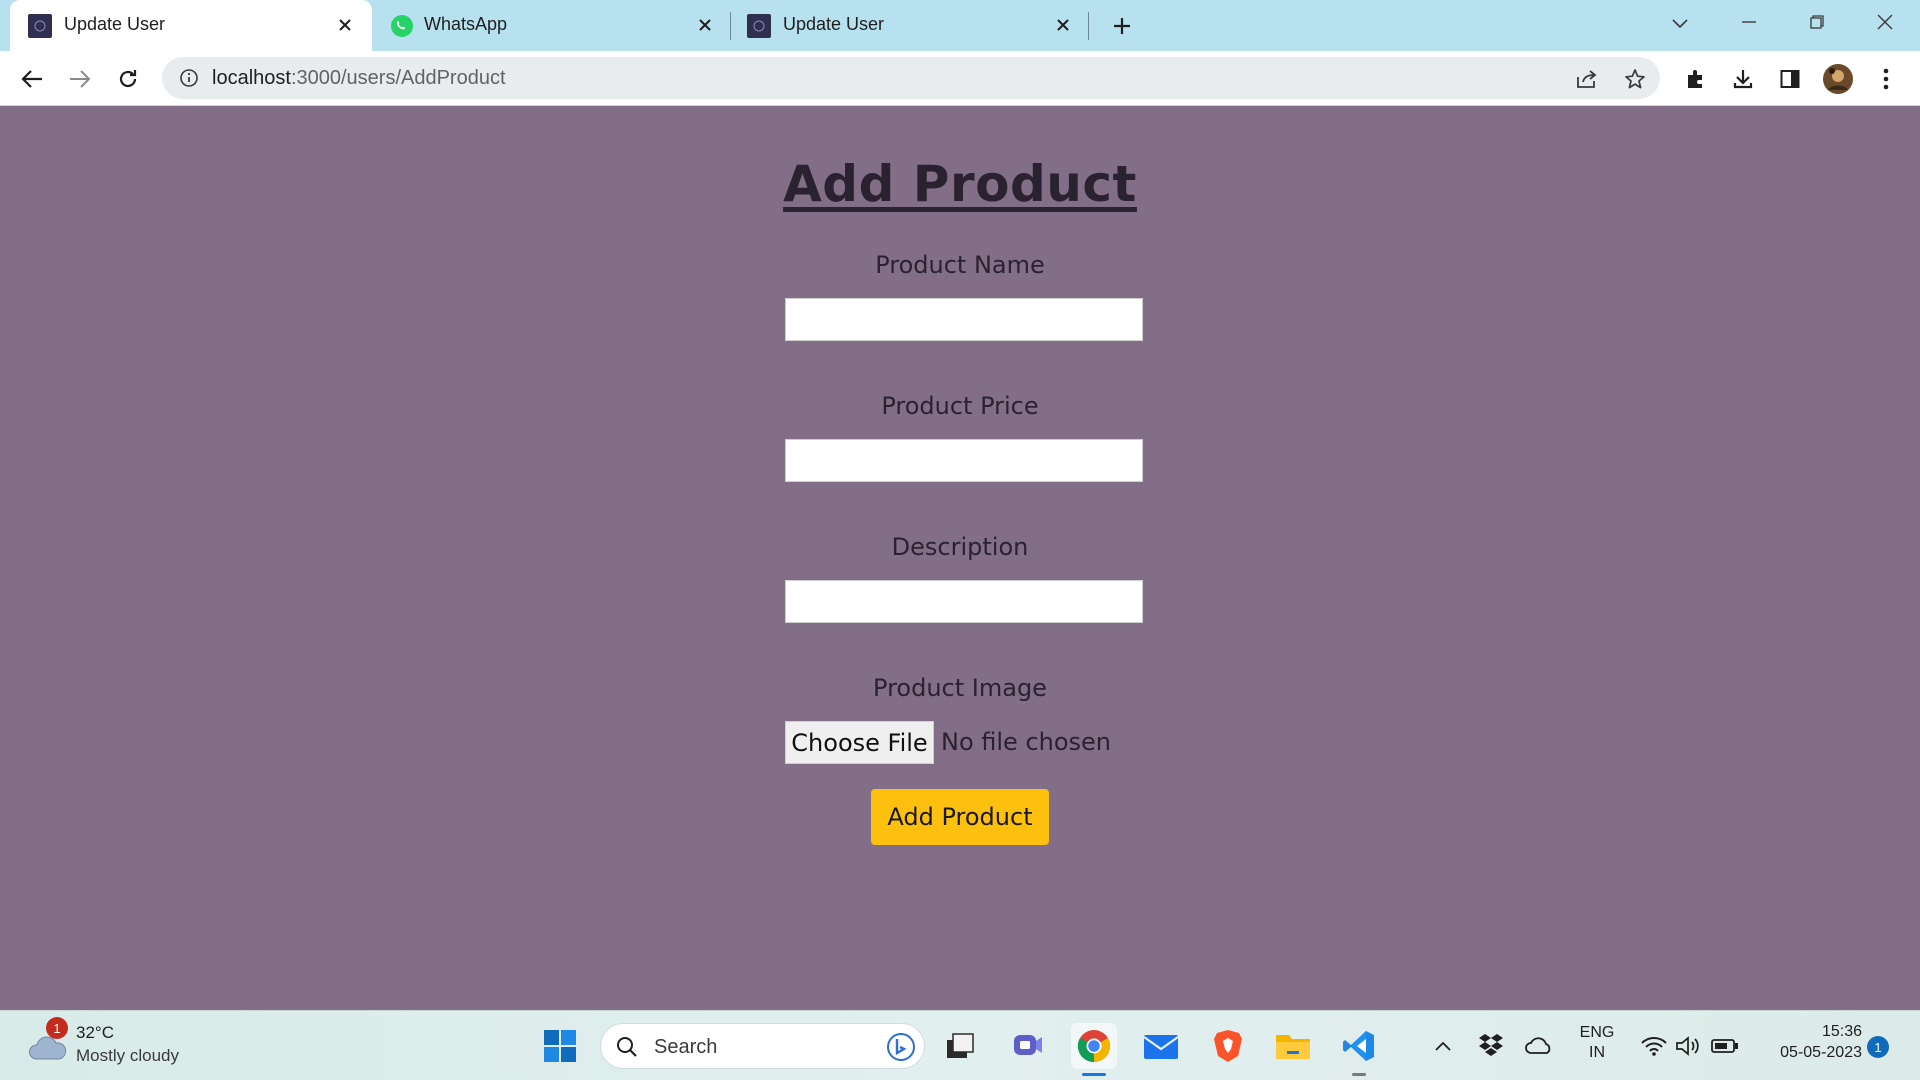 Image resolution: width=1920 pixels, height=1080 pixels. I want to click on active-indicator, so click(1094, 1074).